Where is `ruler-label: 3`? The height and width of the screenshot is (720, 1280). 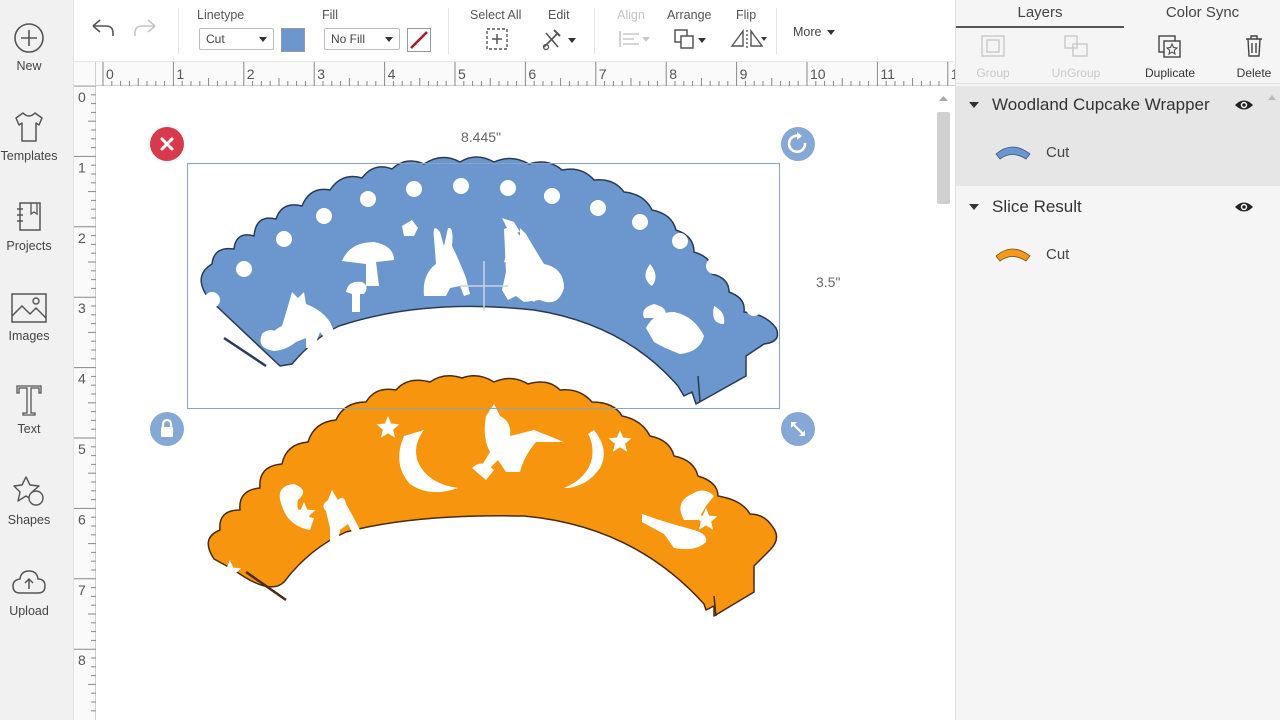 ruler-label: 3 is located at coordinates (321, 74).